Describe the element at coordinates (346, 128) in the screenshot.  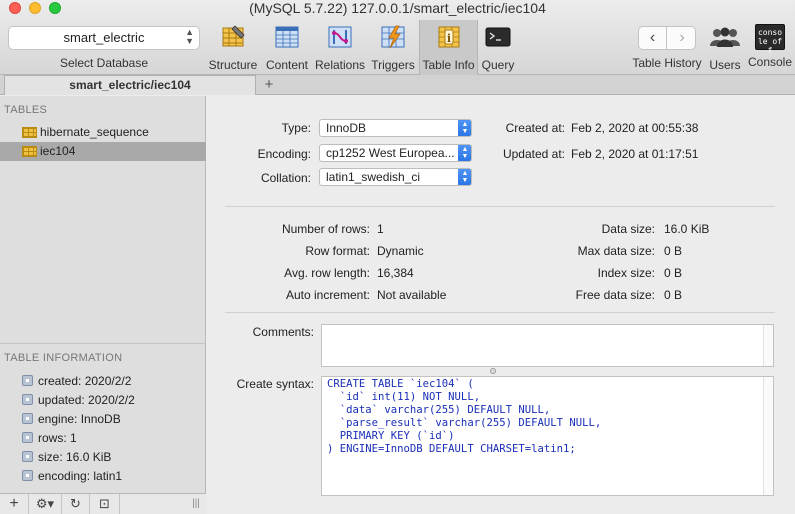
I see `type-select-value: InnoDB` at that location.